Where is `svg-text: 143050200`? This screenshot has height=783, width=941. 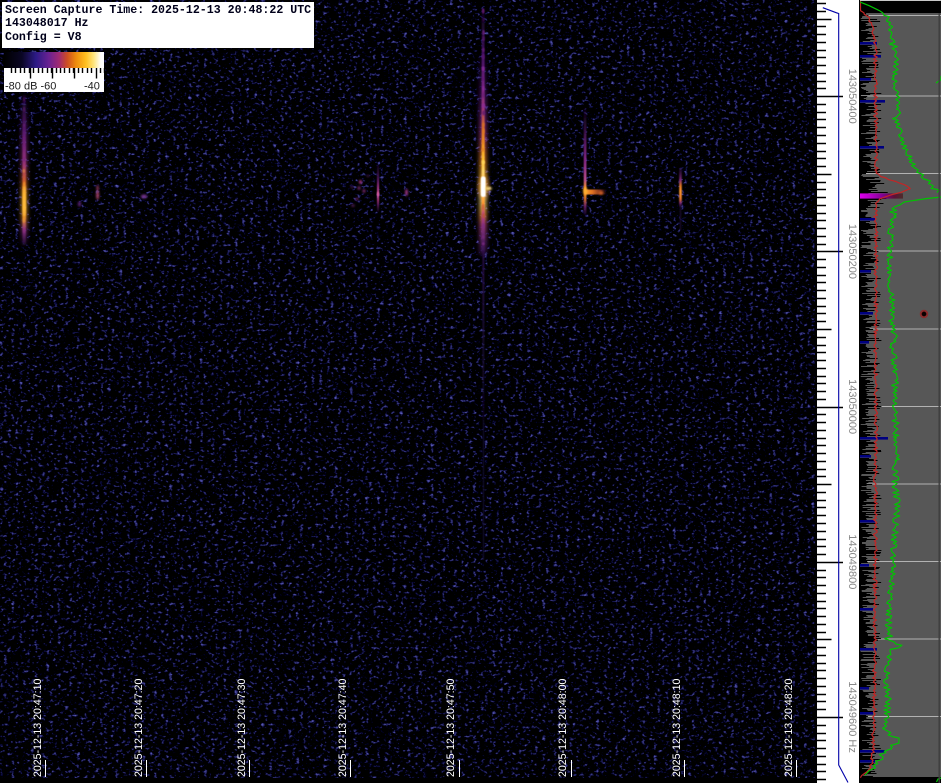
svg-text: 143050200 is located at coordinates (852, 251).